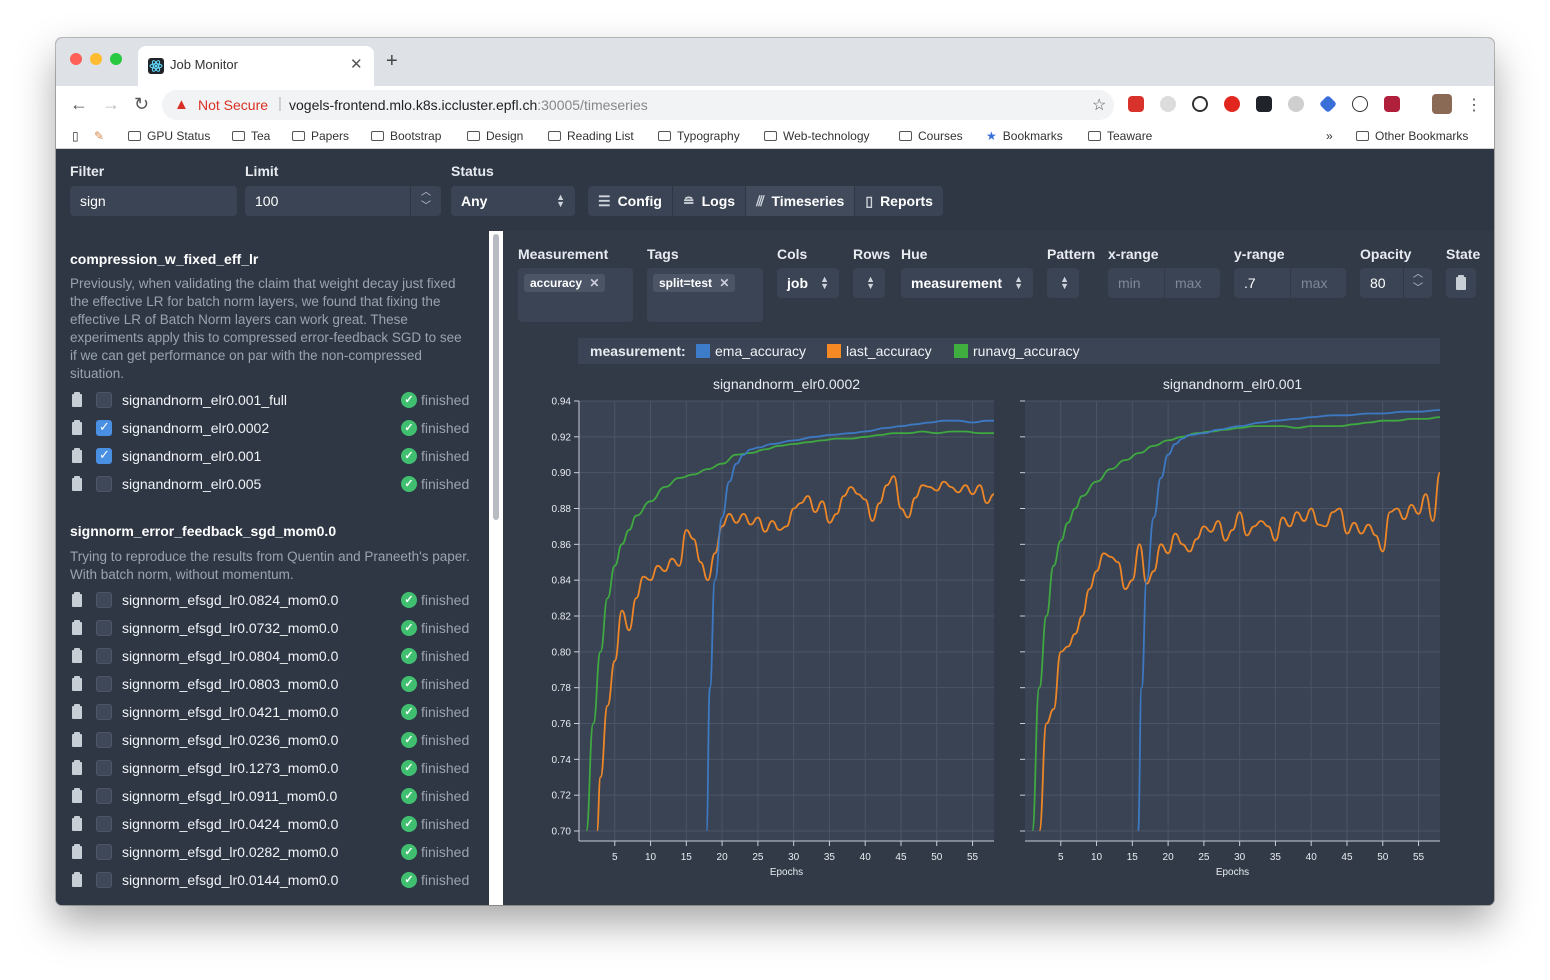  What do you see at coordinates (1474, 105) in the screenshot?
I see `browser-menu-icon: ⋮` at bounding box center [1474, 105].